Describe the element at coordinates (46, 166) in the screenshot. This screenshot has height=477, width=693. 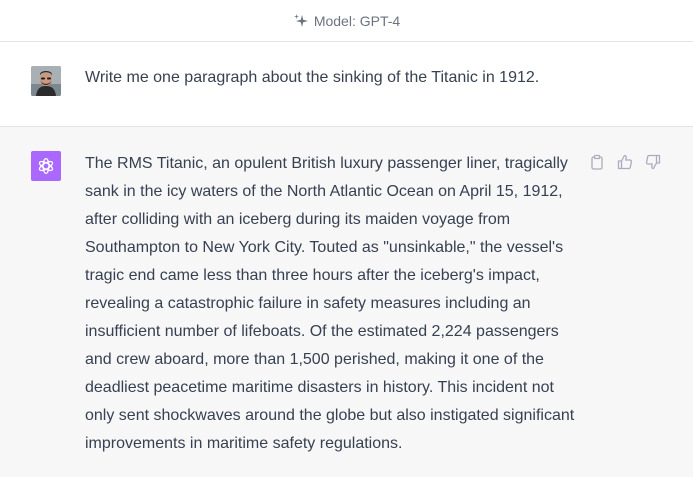
I see `openai-logo-icon` at that location.